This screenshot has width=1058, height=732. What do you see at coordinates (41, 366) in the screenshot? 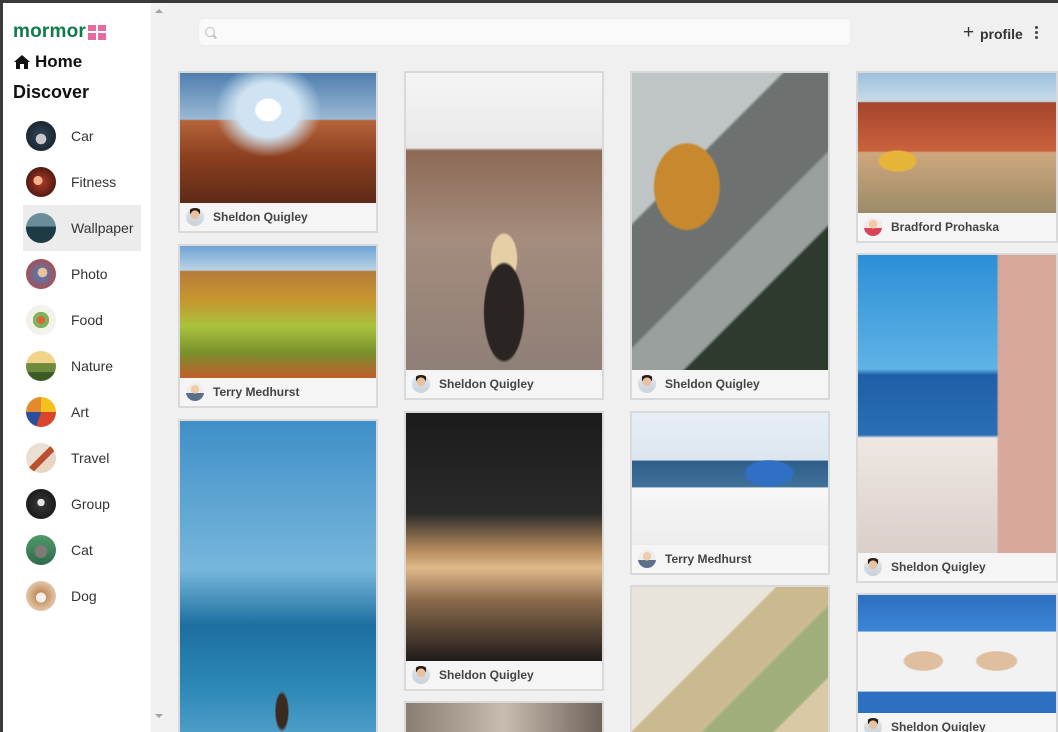
I see `nature-thumbnail` at bounding box center [41, 366].